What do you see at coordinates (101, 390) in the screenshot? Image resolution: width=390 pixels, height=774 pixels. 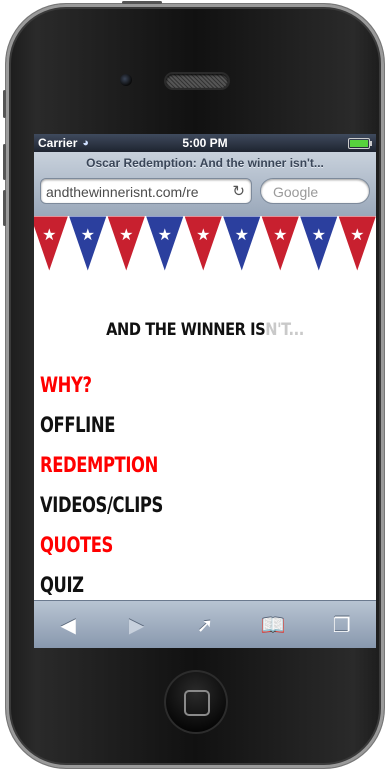 I see `menu-item-why: WHY?` at bounding box center [101, 390].